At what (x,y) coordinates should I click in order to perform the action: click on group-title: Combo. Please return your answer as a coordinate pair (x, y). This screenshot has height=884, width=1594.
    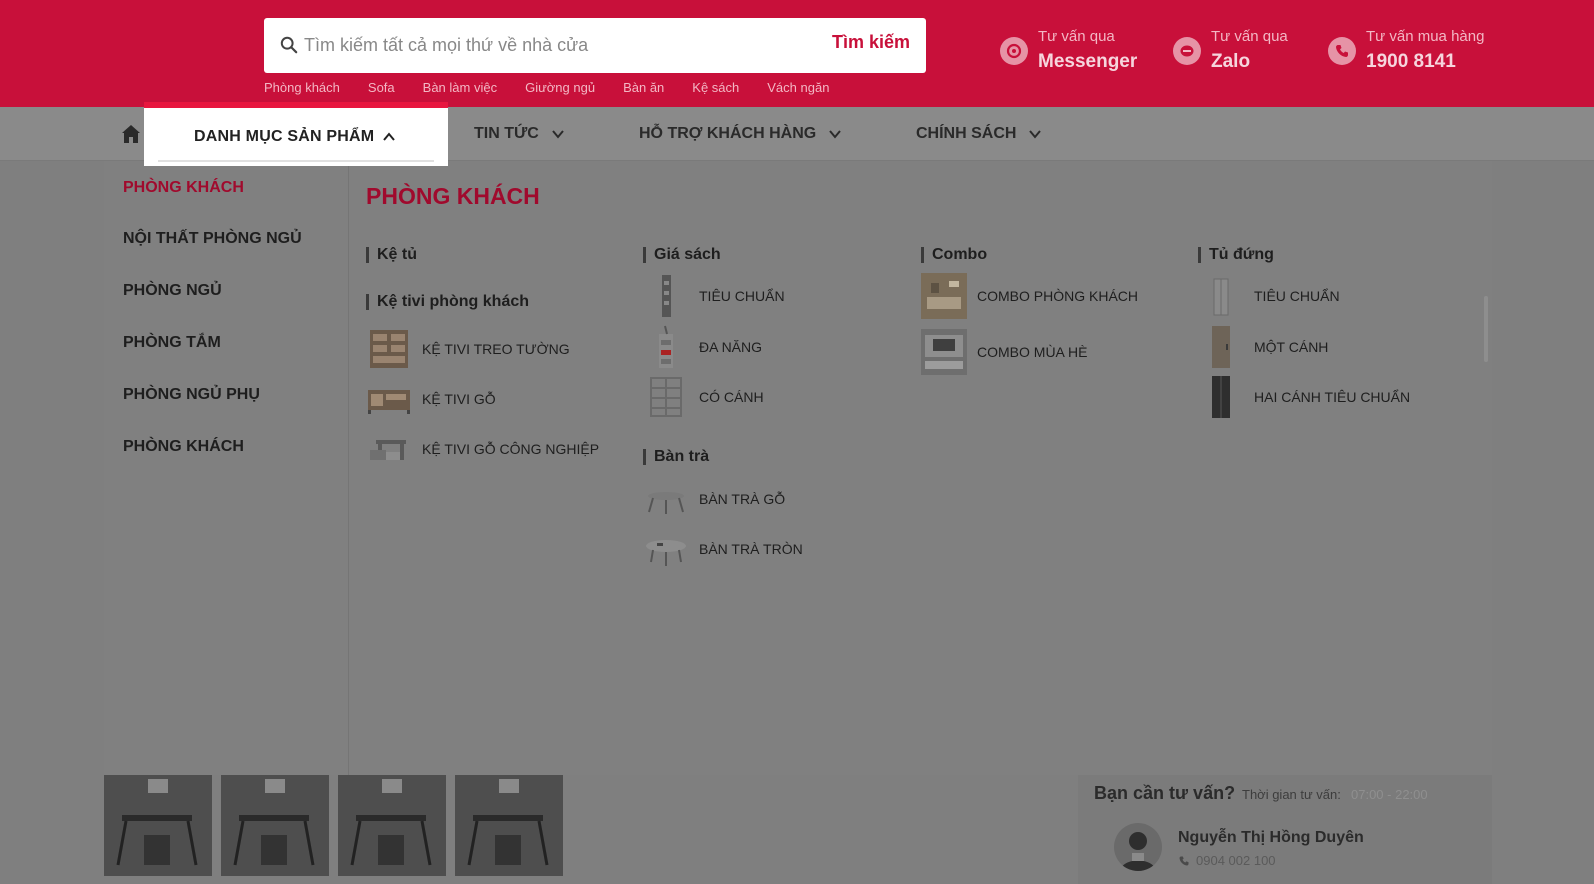
    Looking at the image, I should click on (954, 255).